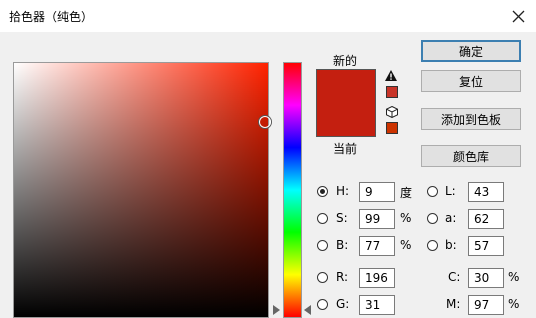 The height and width of the screenshot is (318, 536). I want to click on r-radio, so click(322, 277).